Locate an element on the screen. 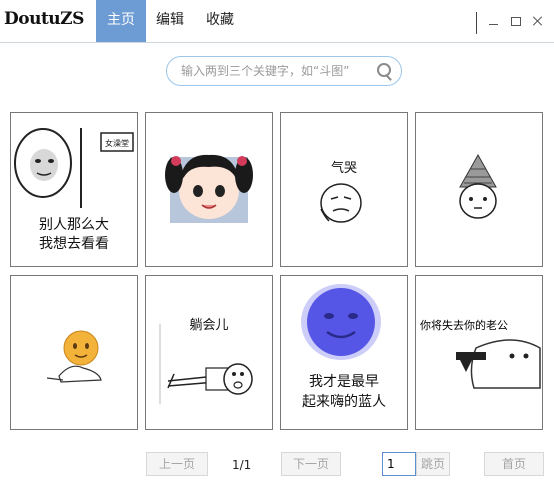  app-logo: DoutuZS is located at coordinates (44, 19).